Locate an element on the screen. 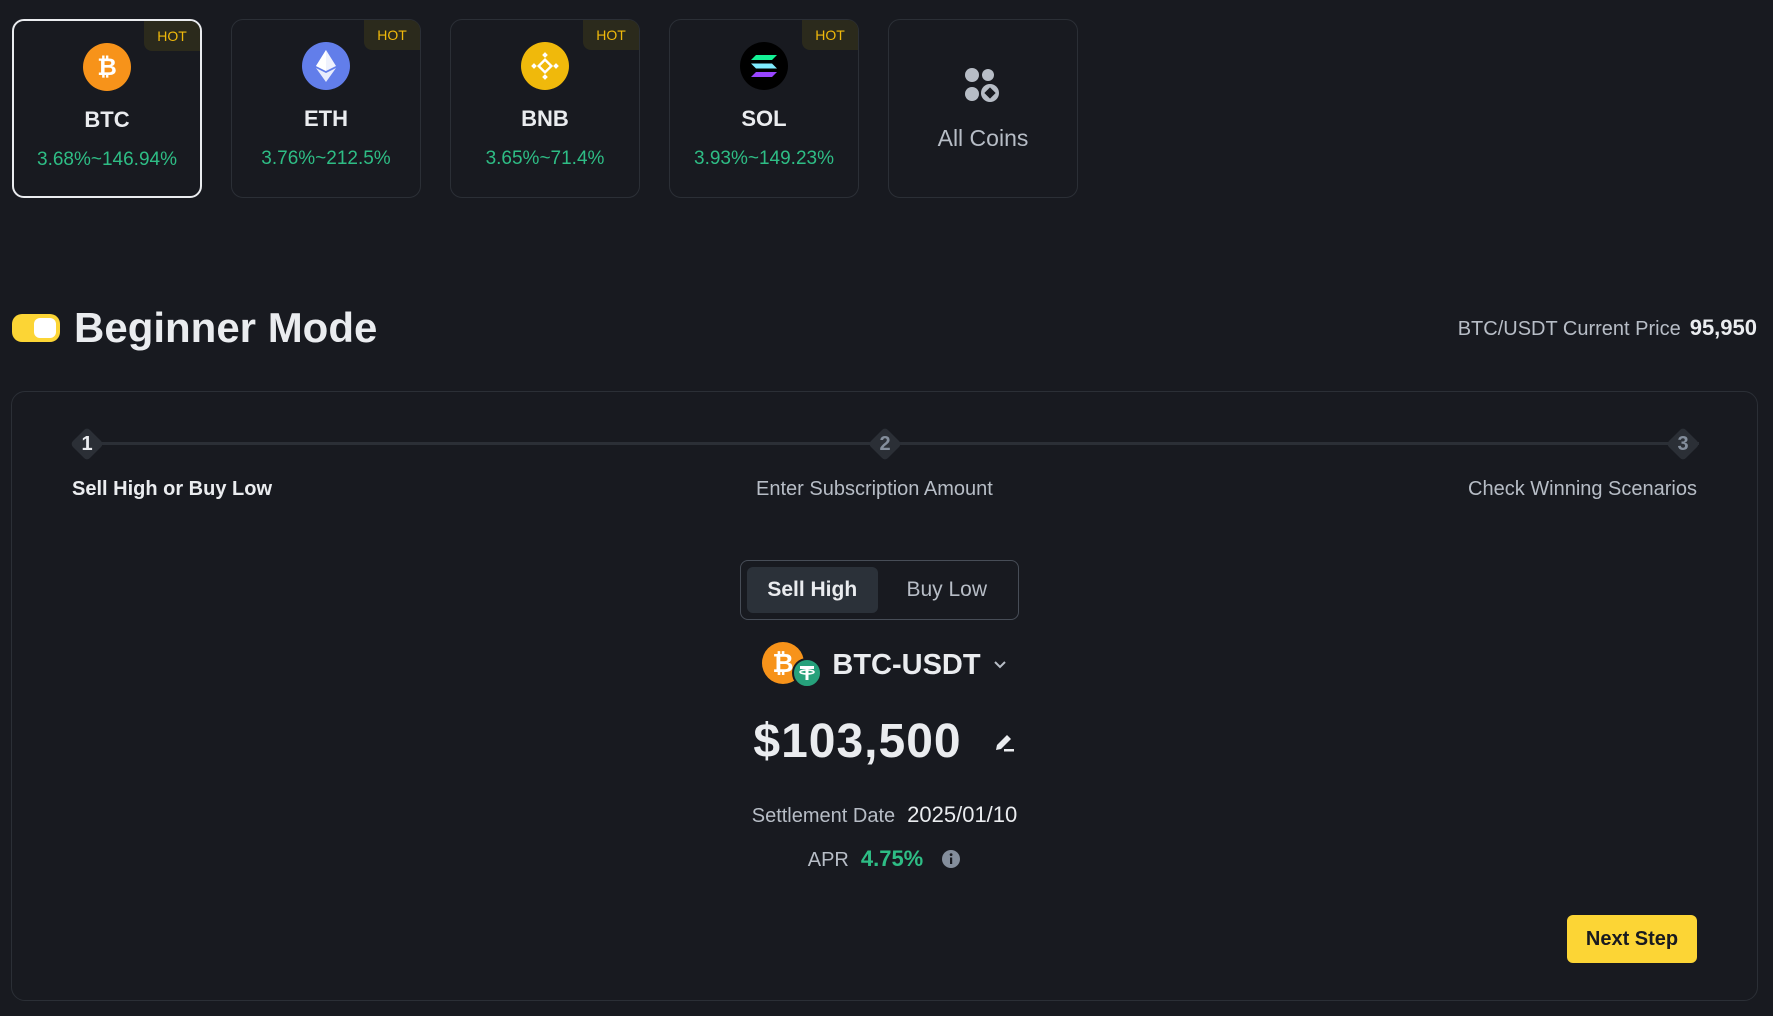  coin-card-eth: HOT ETH 3.76%~212.5% is located at coordinates (326, 108).